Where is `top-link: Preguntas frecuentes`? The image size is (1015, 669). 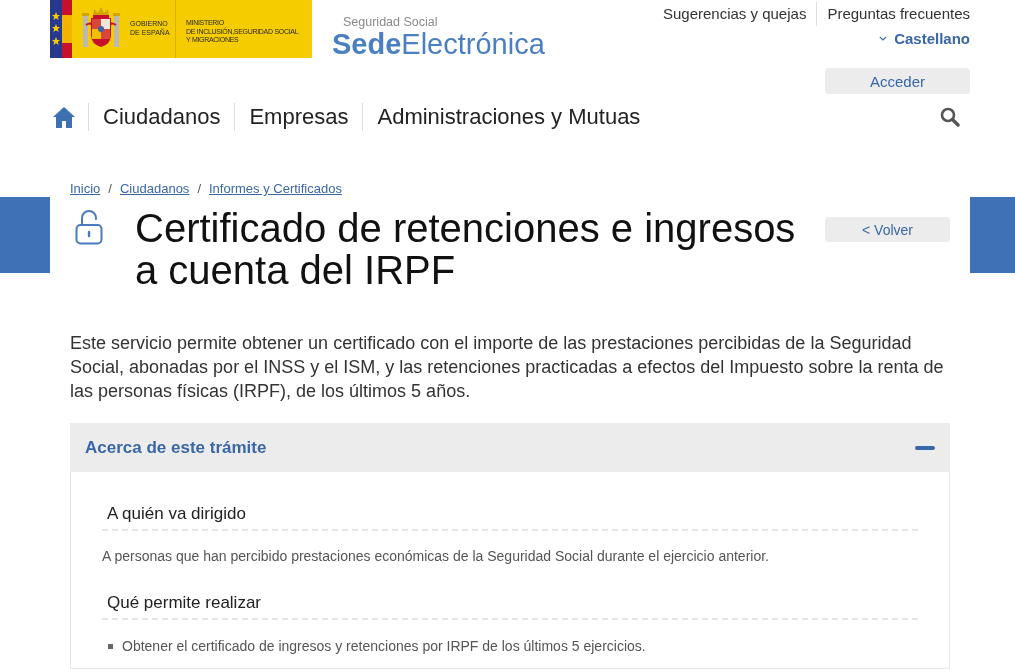 top-link: Preguntas frecuentes is located at coordinates (893, 14).